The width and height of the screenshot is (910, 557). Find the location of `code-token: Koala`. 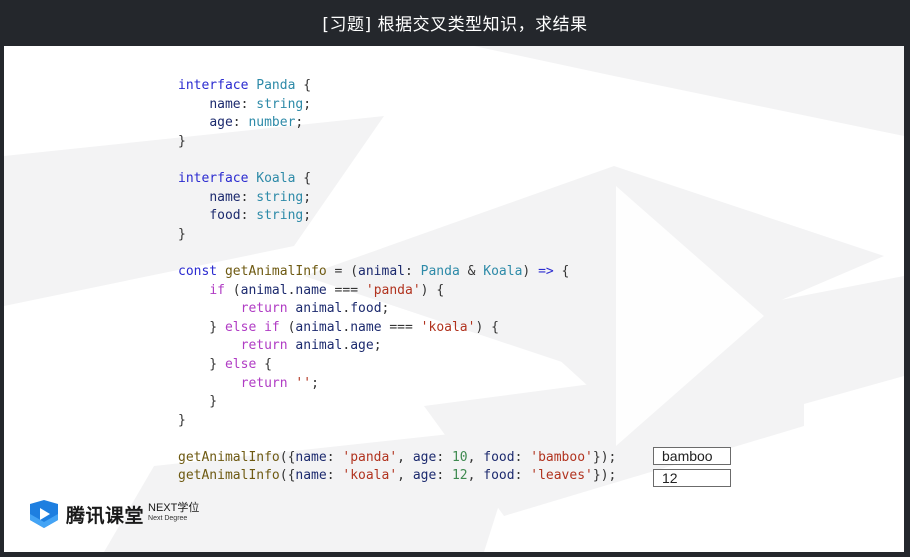

code-token: Koala is located at coordinates (276, 178).